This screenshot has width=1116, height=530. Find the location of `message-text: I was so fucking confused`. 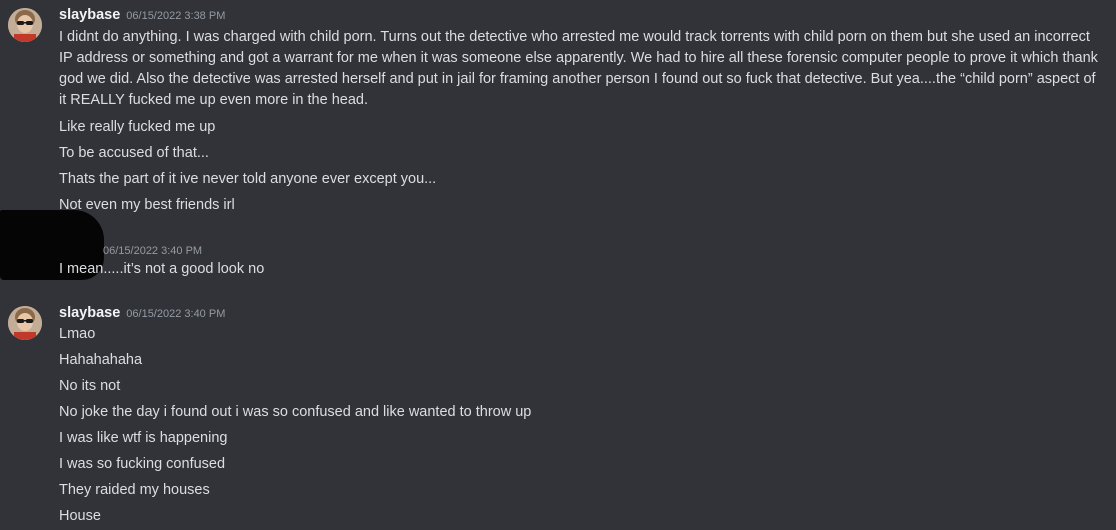

message-text: I was so fucking confused is located at coordinates (142, 464).